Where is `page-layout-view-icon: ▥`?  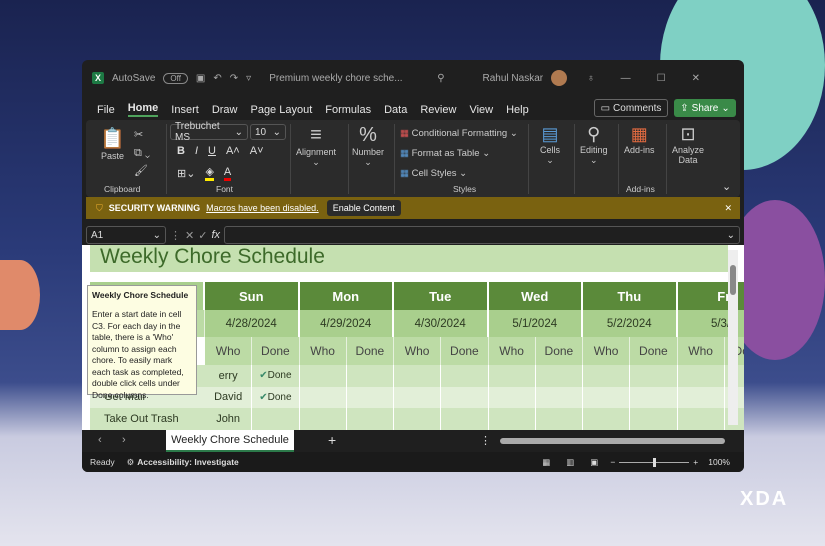 page-layout-view-icon: ▥ is located at coordinates (570, 462).